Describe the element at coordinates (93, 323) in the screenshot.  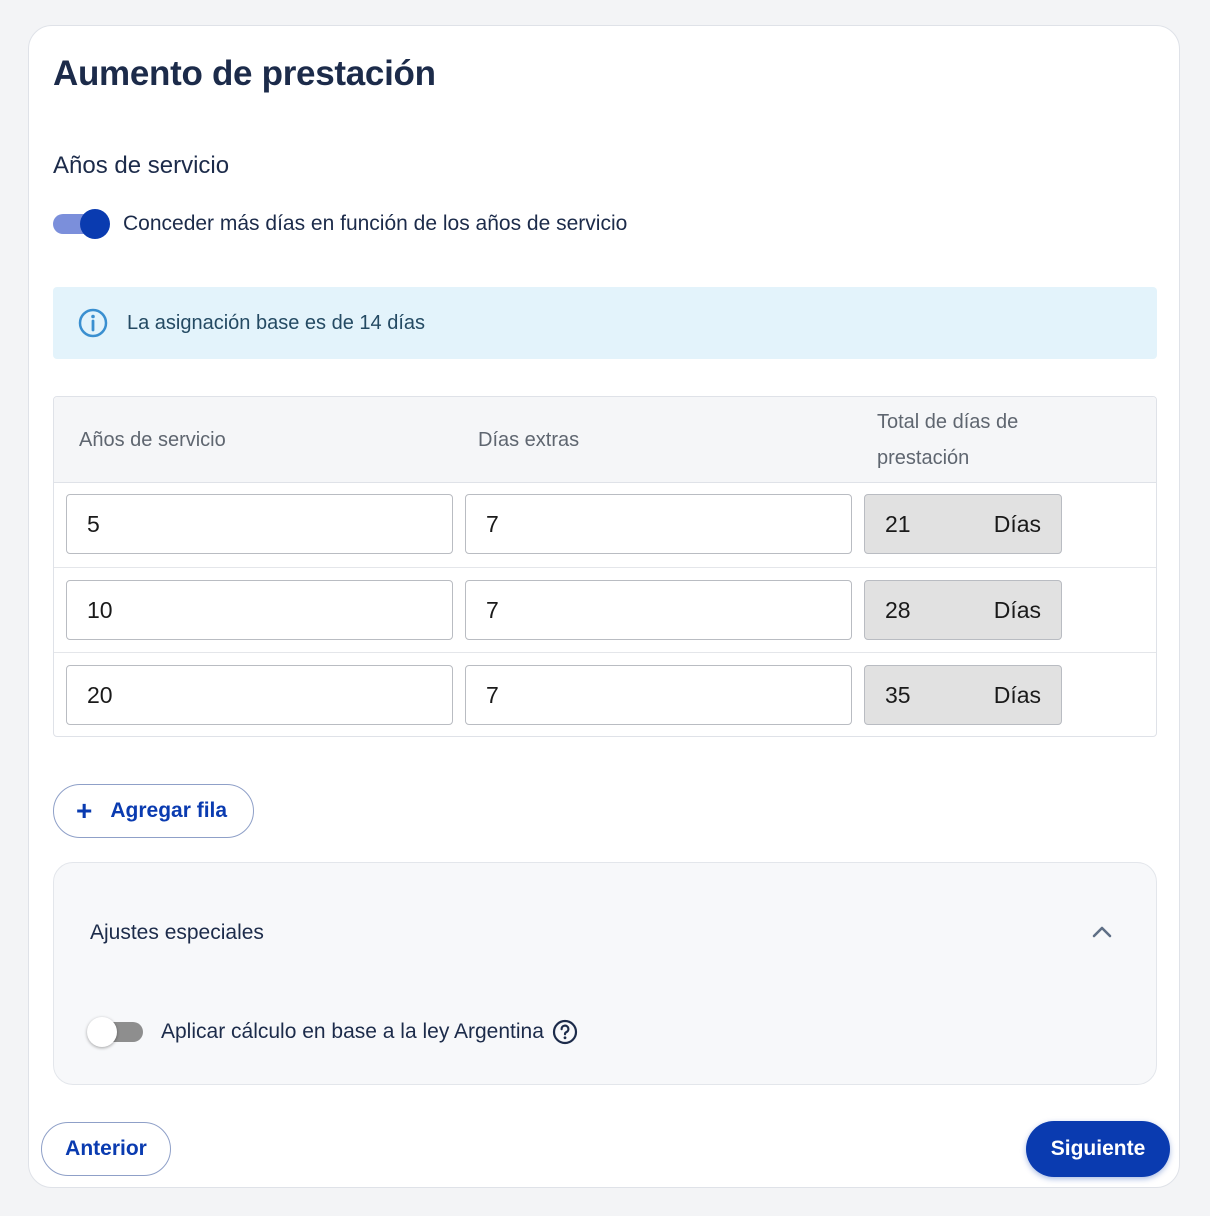
I see `info-icon` at that location.